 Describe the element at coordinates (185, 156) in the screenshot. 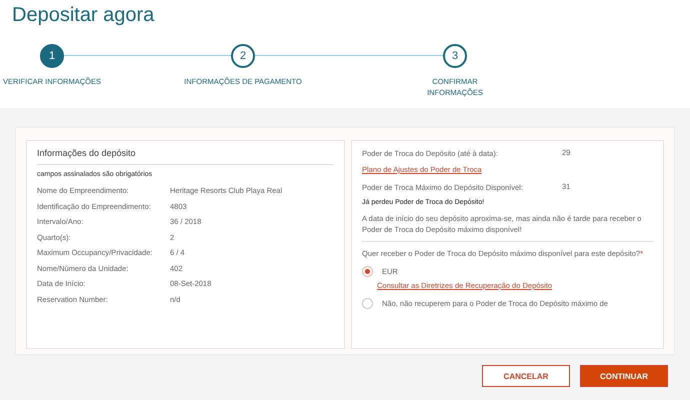

I see `card-heading: Informações do depósito` at that location.